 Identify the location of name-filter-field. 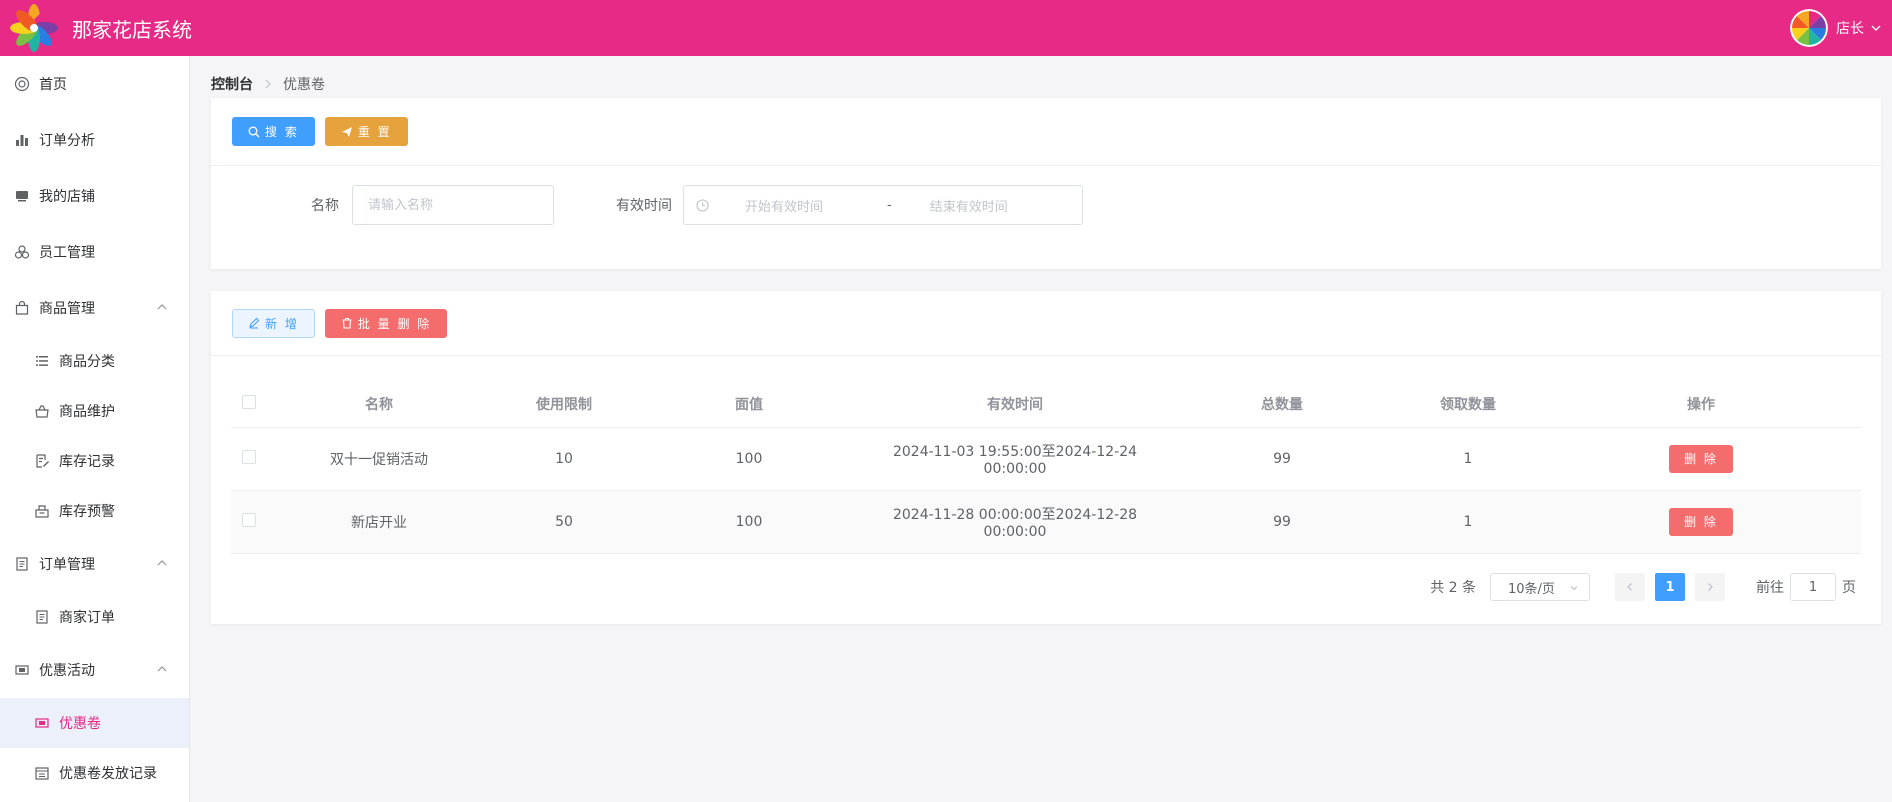
(453, 205).